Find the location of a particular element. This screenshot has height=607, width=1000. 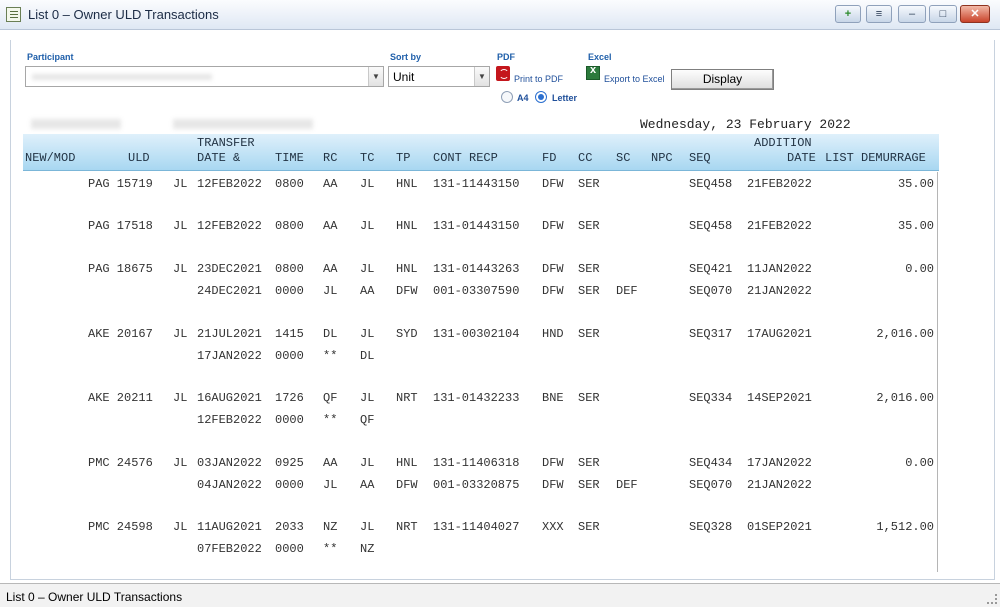

letter-label: Letter is located at coordinates (565, 98).